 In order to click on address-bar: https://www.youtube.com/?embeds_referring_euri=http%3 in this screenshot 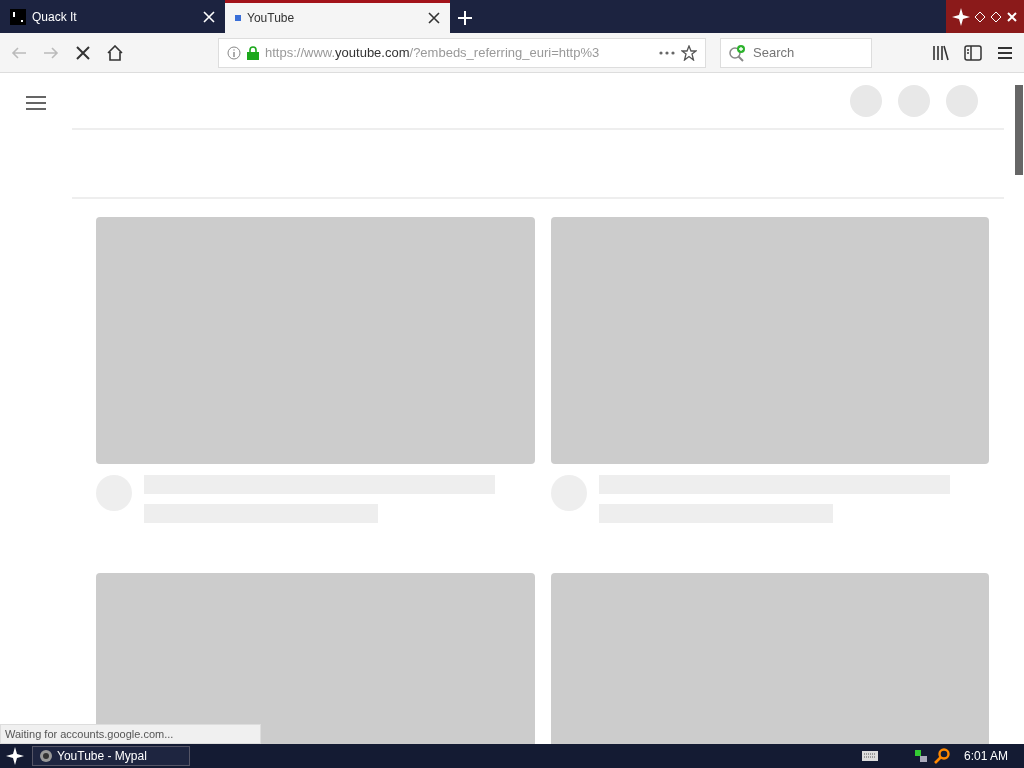, I will do `click(462, 52)`.